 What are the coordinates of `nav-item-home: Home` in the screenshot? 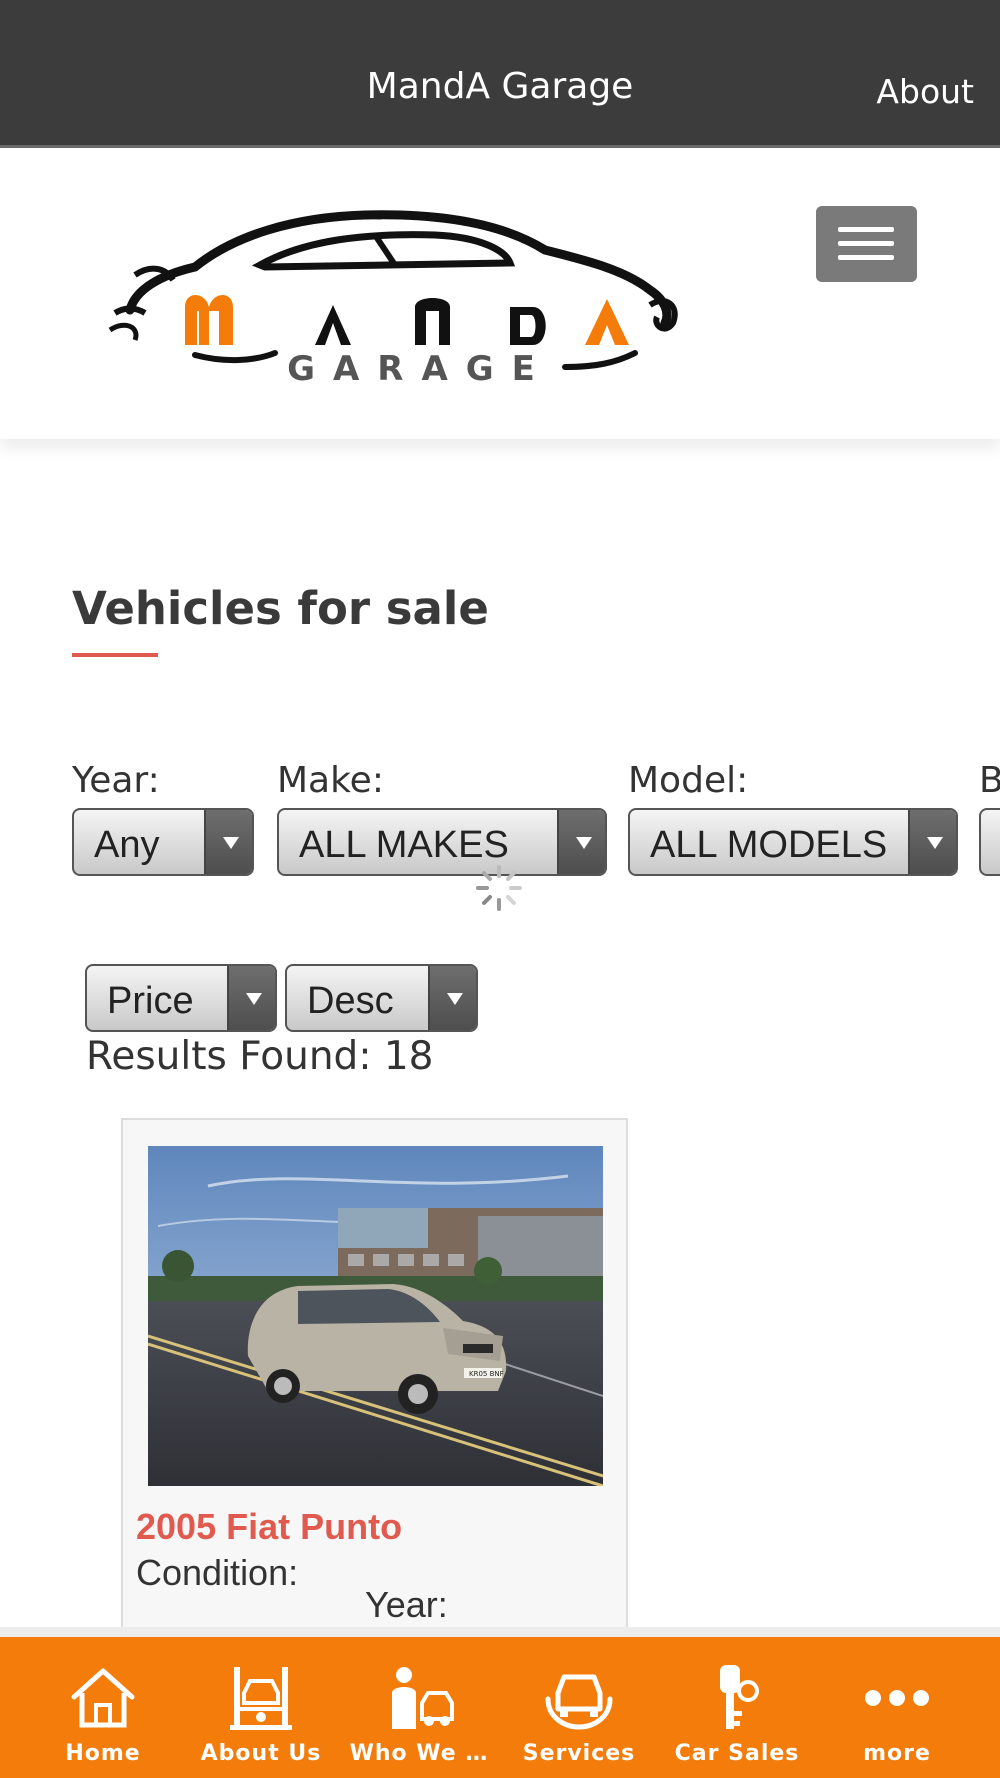 It's located at (103, 1707).